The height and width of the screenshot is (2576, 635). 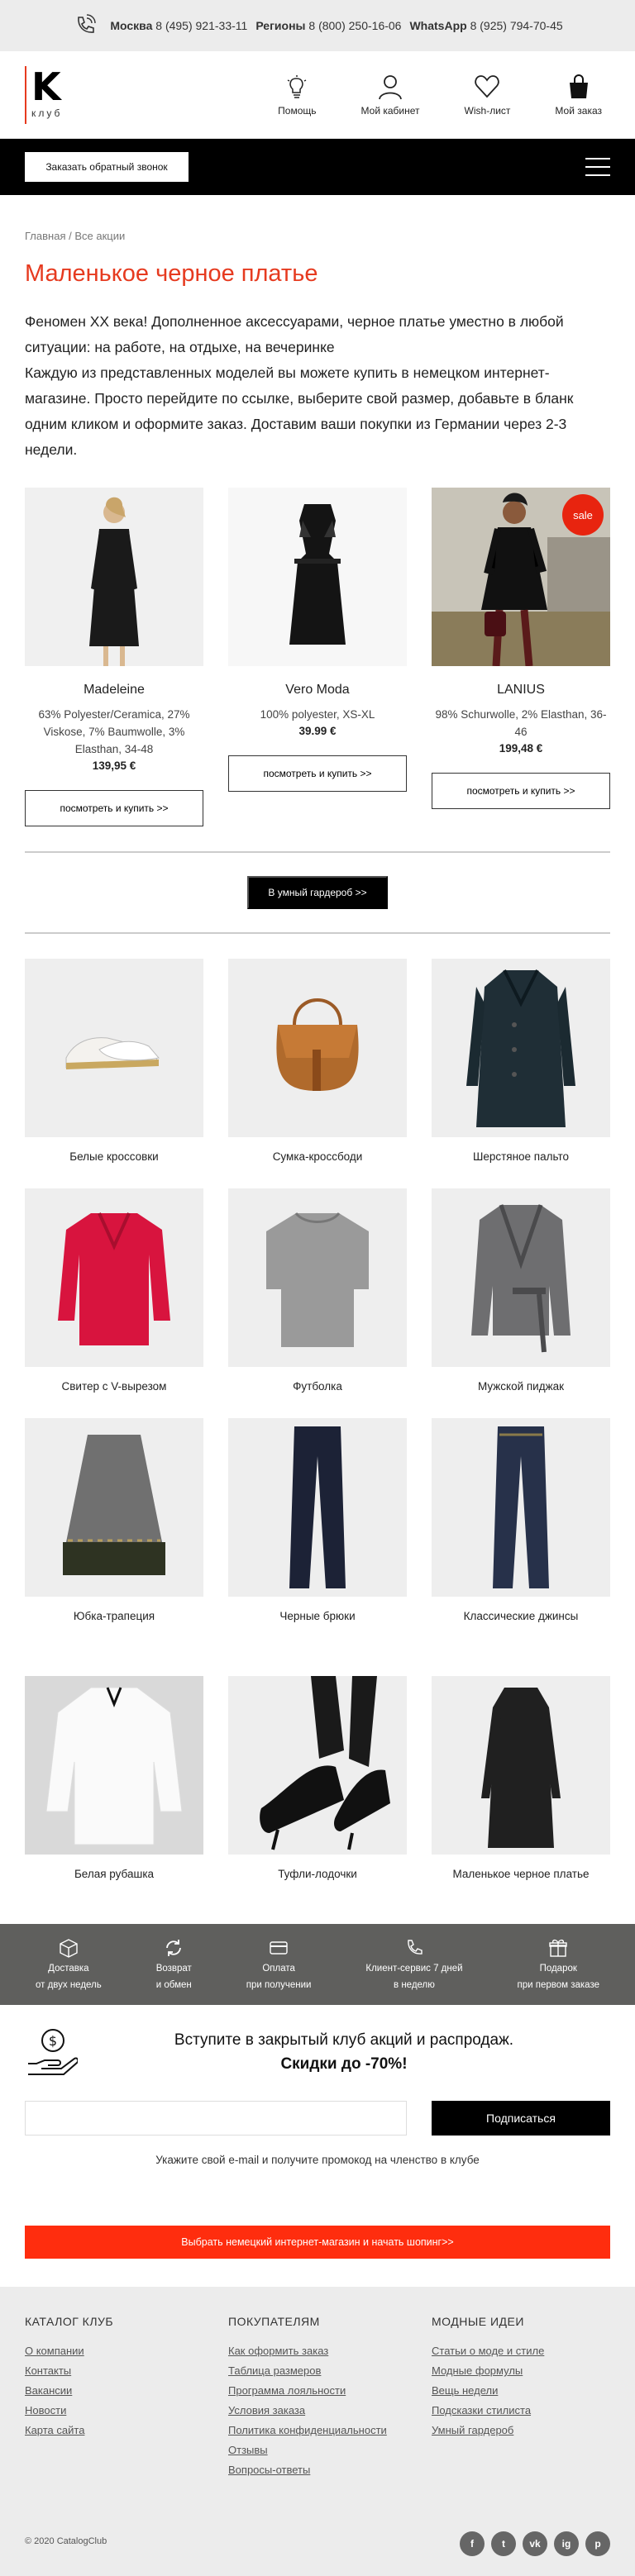 What do you see at coordinates (487, 96) in the screenshot?
I see `wishlist-link: Wish-лист` at bounding box center [487, 96].